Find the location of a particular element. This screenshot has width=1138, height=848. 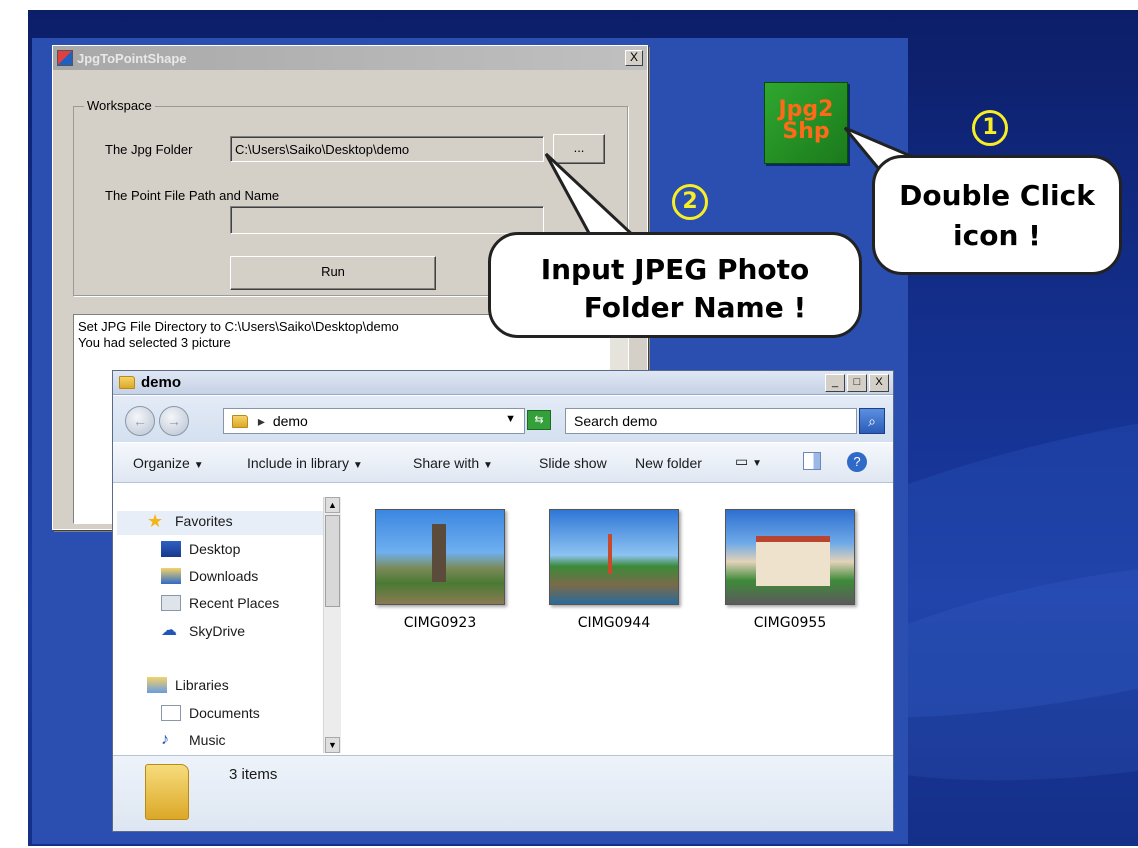

run-button: Run is located at coordinates (333, 273).